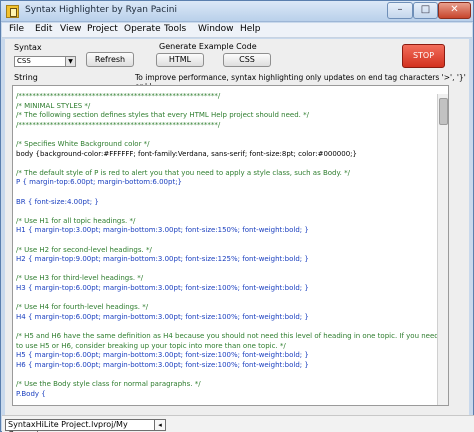 The width and height of the screenshot is (474, 432). I want to click on syntax-select-value: CSS, so click(24, 61).